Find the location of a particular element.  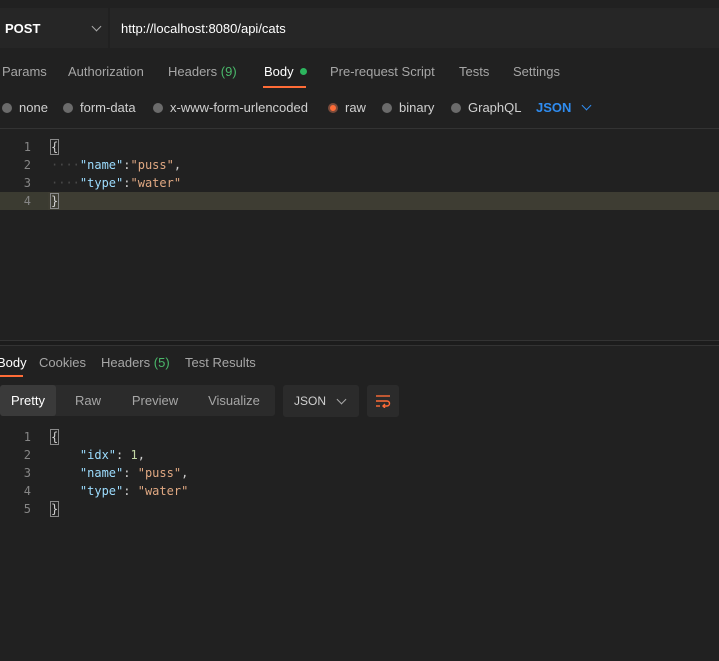

tab-headers: Headers (9) is located at coordinates (202, 71).